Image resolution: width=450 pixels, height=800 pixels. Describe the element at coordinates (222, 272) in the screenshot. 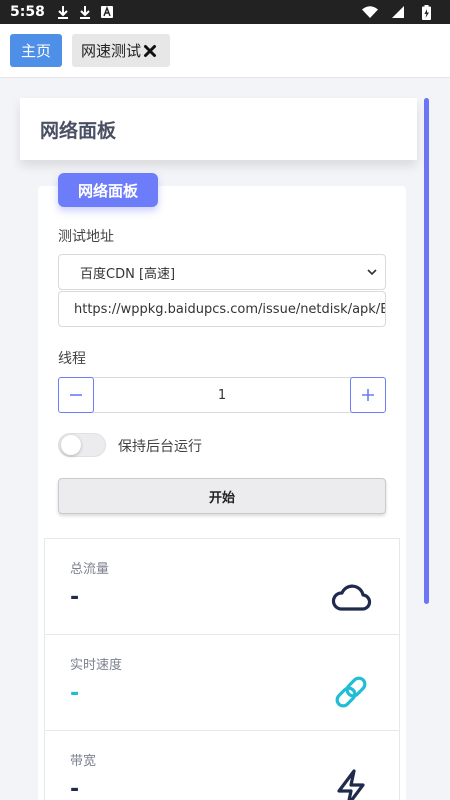

I see `server-select: 百度CDN [高速]` at that location.